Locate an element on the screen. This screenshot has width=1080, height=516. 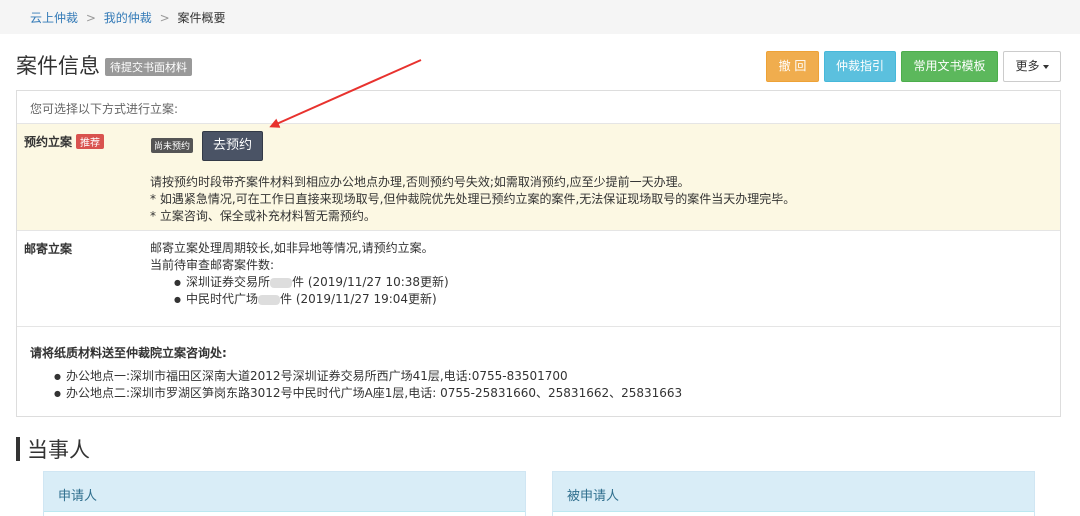
guide-button: 仲裁指引 is located at coordinates (860, 66).